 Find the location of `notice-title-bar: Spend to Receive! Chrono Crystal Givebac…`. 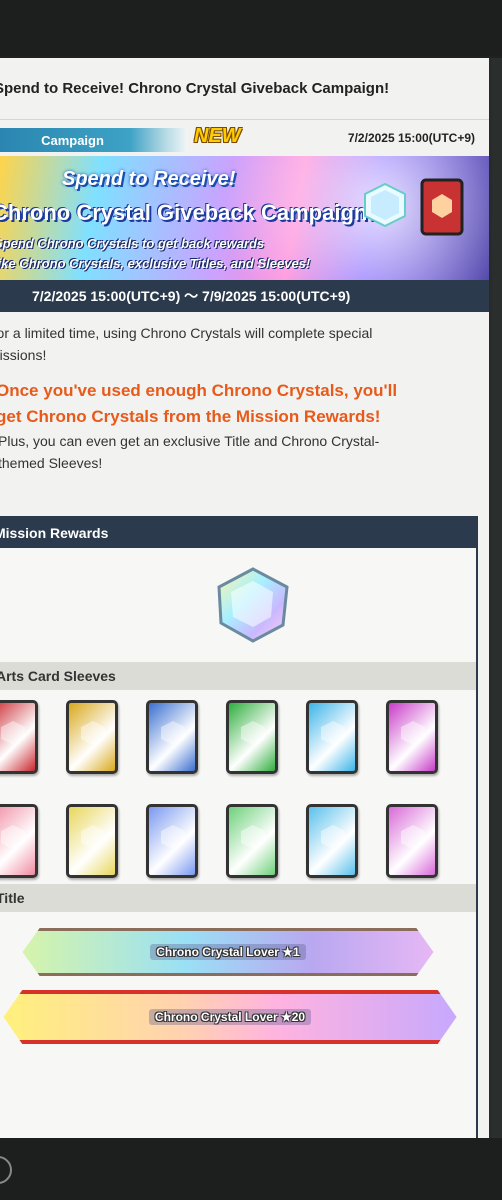

notice-title-bar: Spend to Receive! Chrono Crystal Givebac… is located at coordinates (244, 89).